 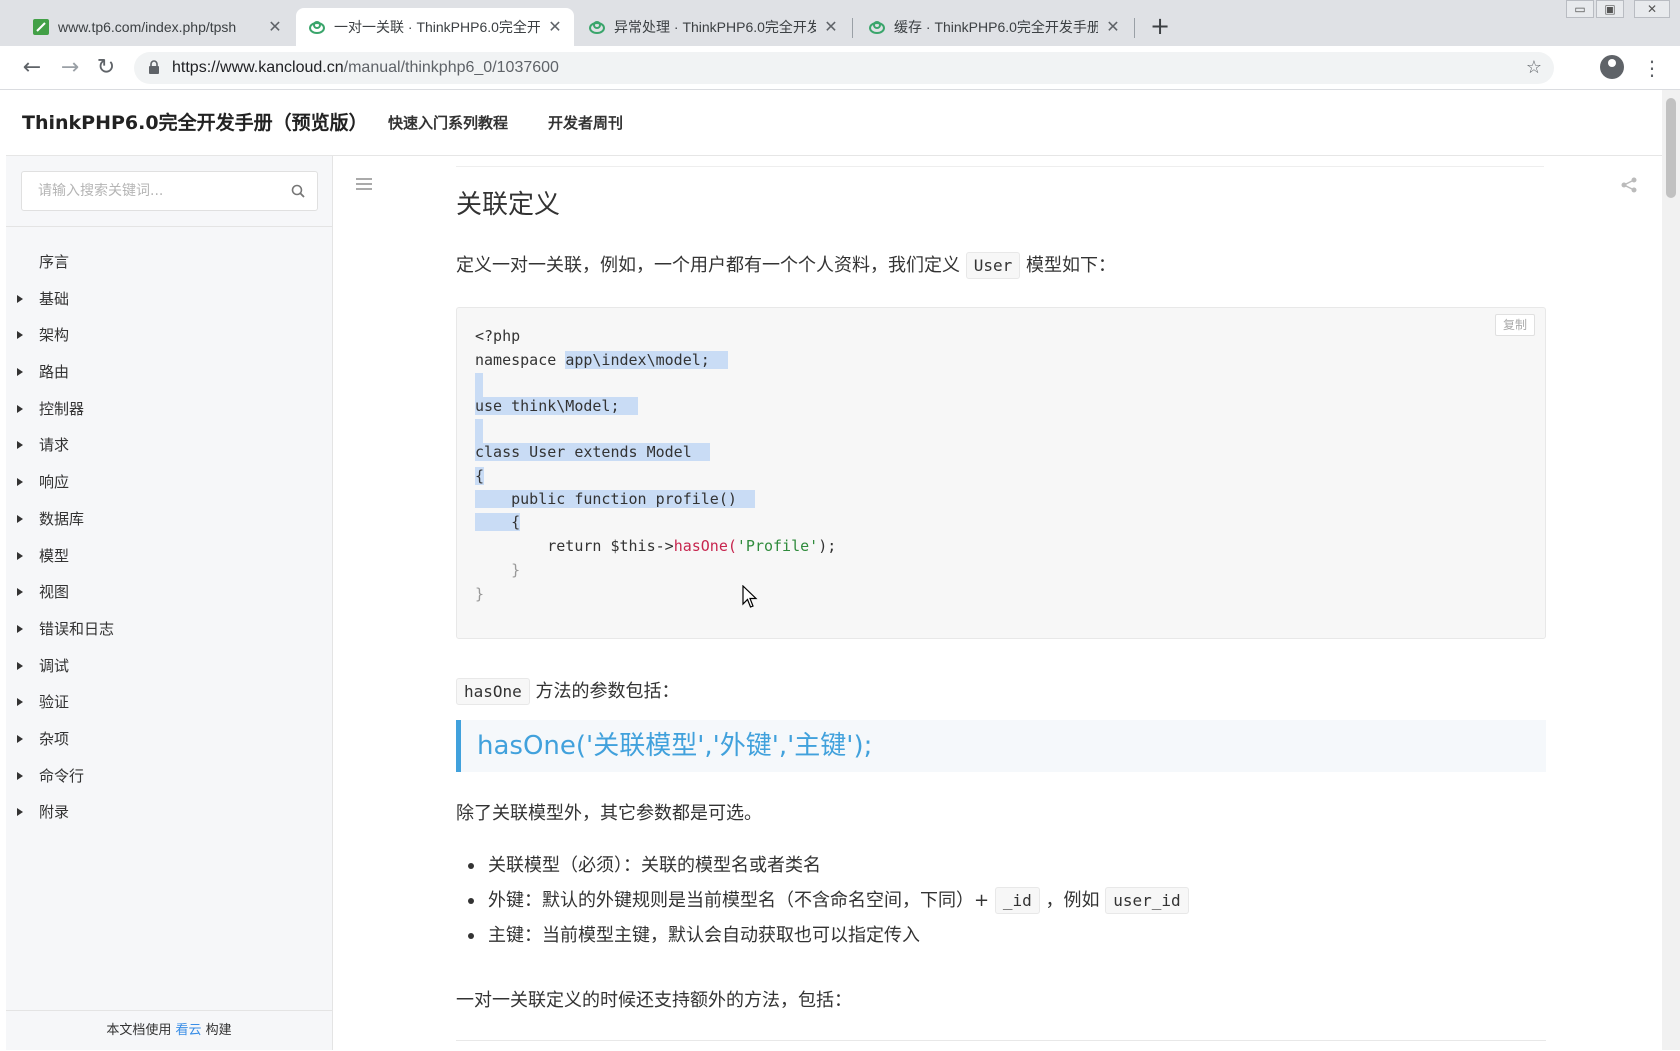 What do you see at coordinates (169, 482) in the screenshot?
I see `toc-item-response: 响应` at bounding box center [169, 482].